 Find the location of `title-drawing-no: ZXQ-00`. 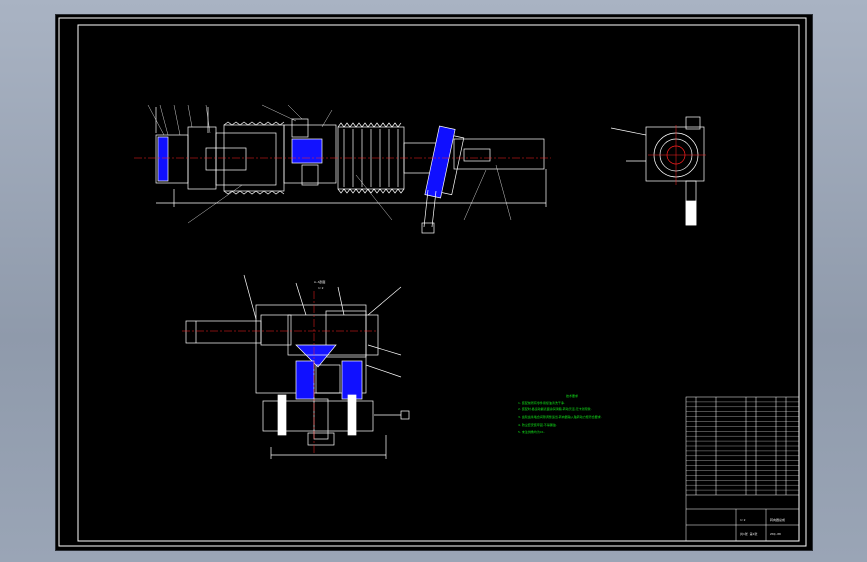

title-drawing-no: ZXQ-00 is located at coordinates (775, 534).